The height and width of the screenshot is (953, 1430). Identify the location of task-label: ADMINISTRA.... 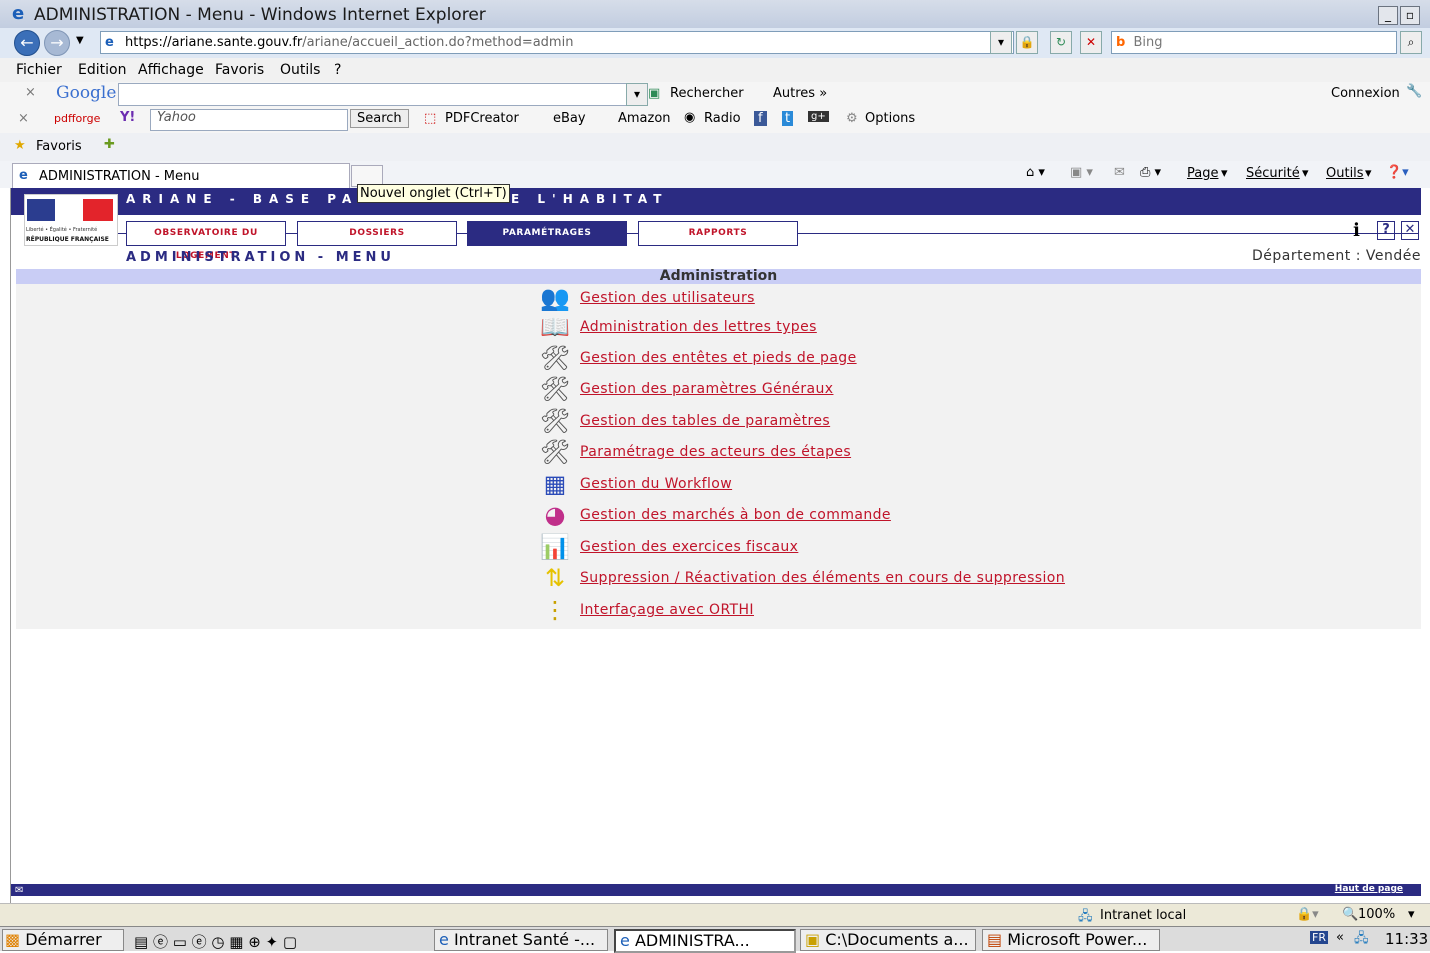
(692, 940).